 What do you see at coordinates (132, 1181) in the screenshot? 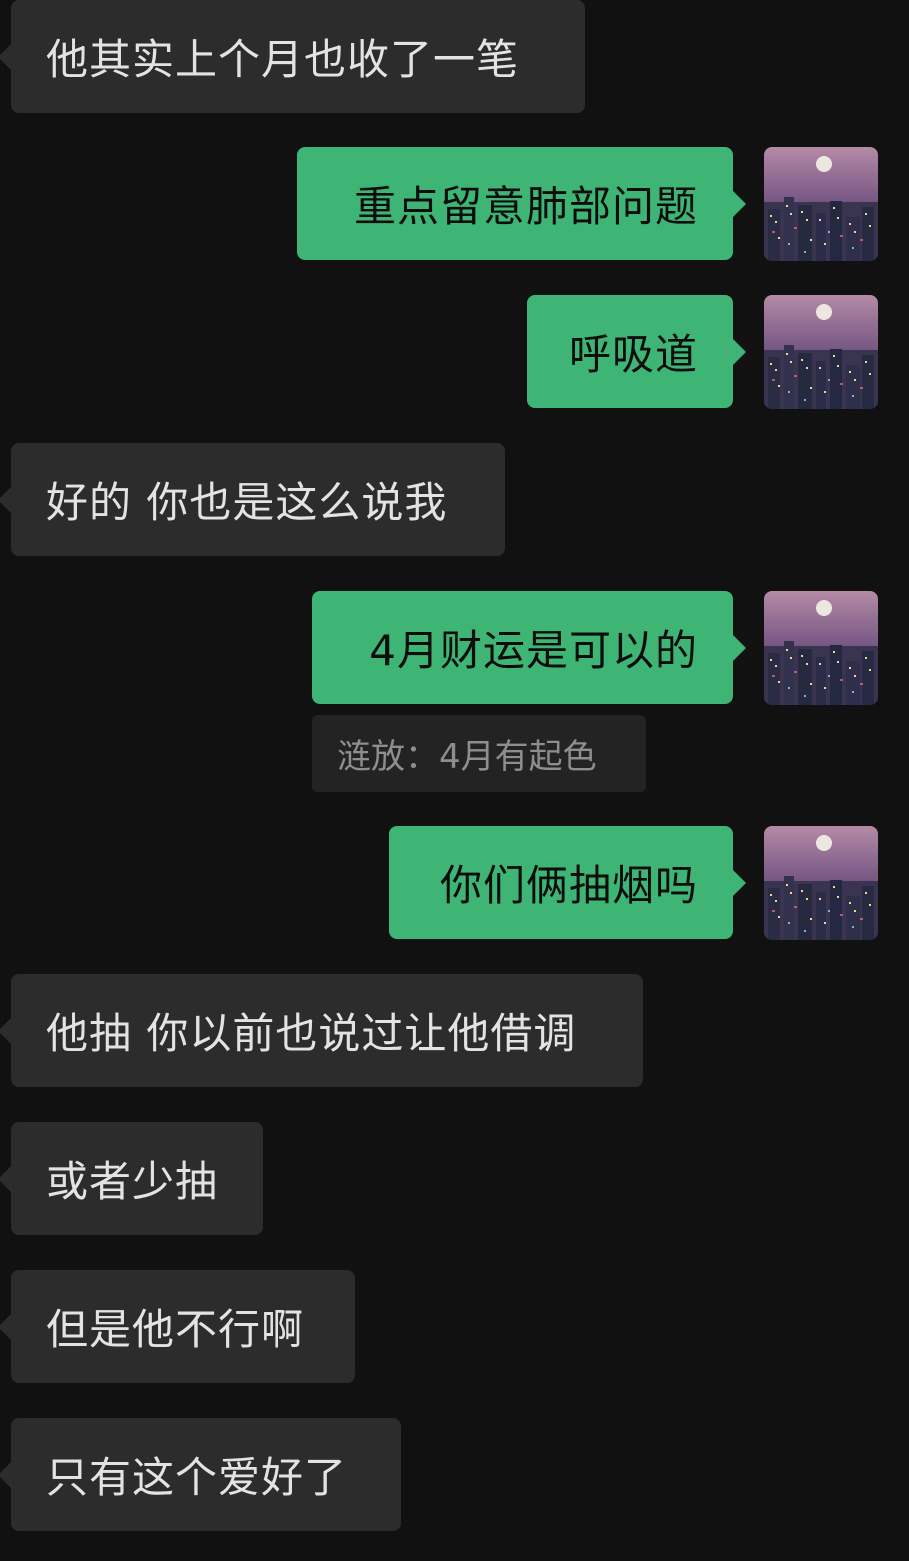
I see `message-text: 或者少抽` at bounding box center [132, 1181].